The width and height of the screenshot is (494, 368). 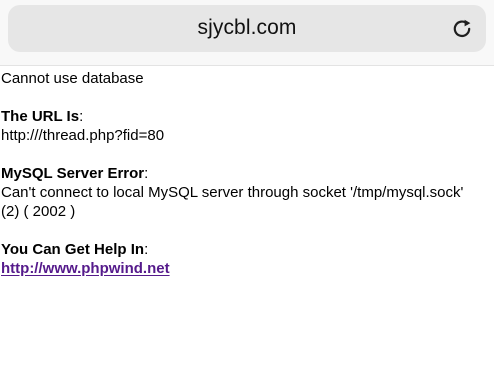 I want to click on mysql-error-label: MySQL Server Error, so click(x=73, y=173).